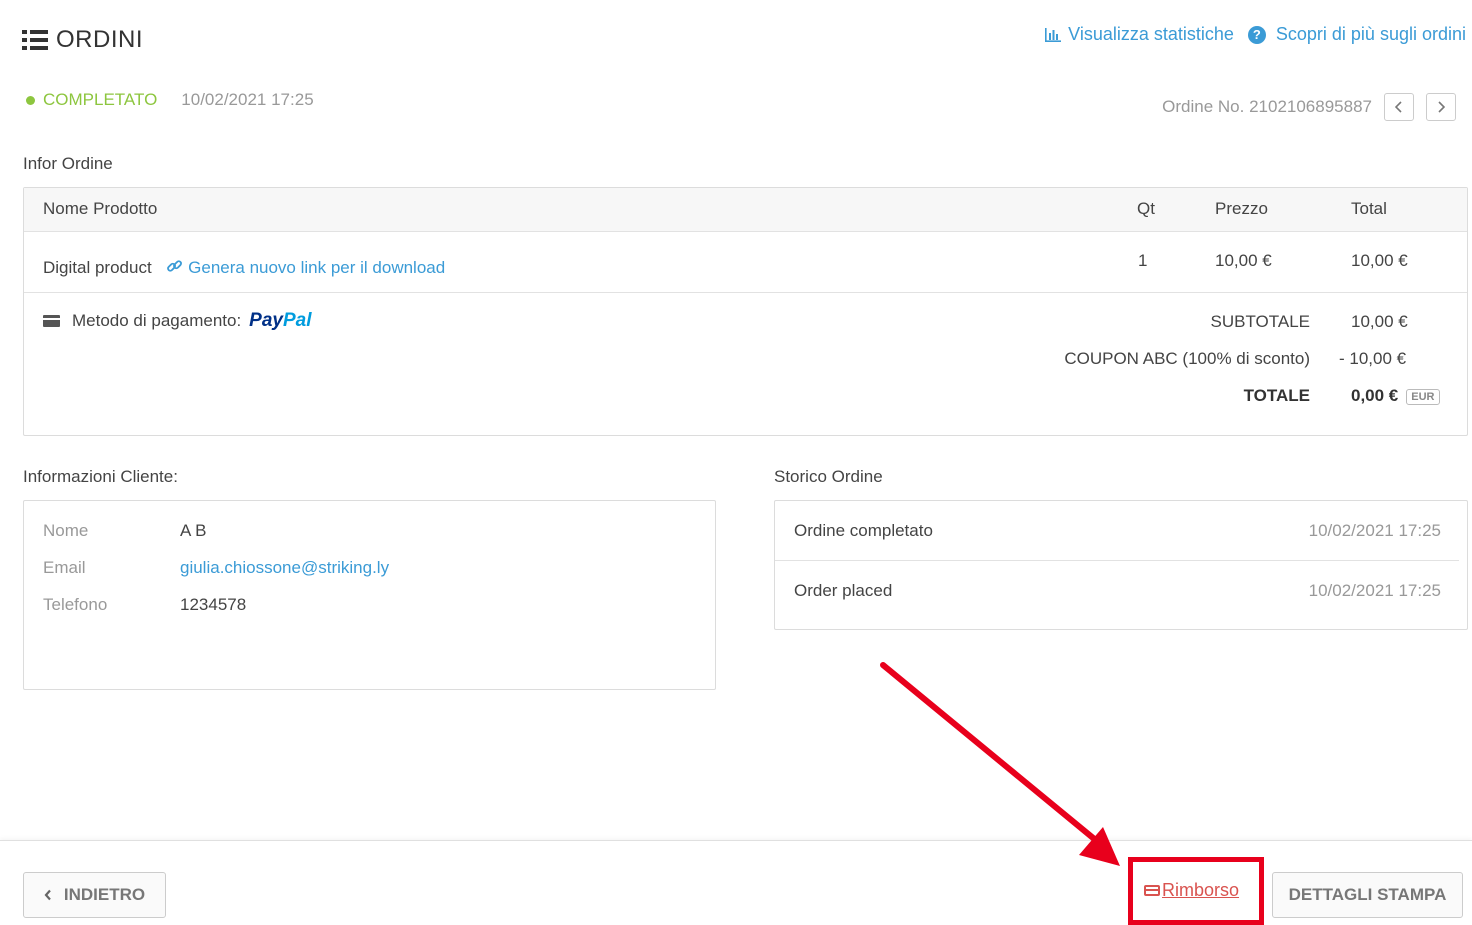 The image size is (1472, 925). What do you see at coordinates (1117, 560) in the screenshot?
I see `history-divider` at bounding box center [1117, 560].